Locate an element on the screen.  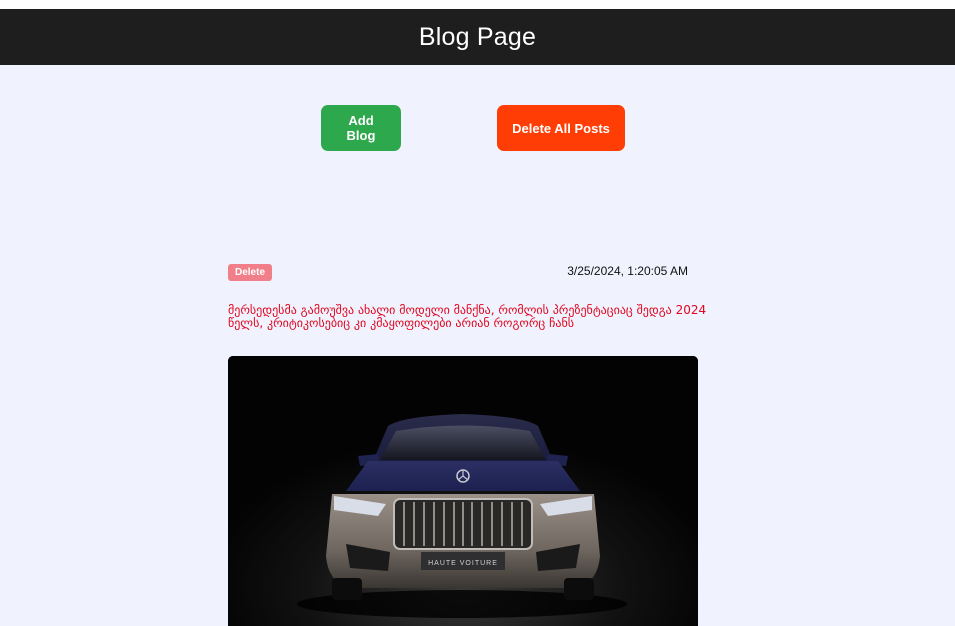
page-header: Blog Page is located at coordinates (477, 37).